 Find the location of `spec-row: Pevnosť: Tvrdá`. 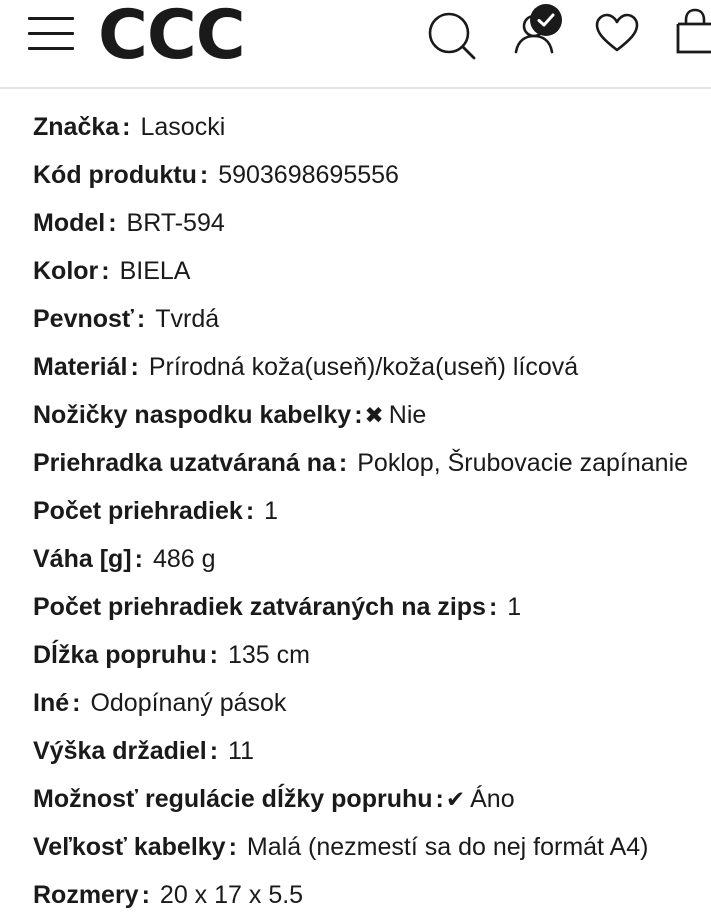

spec-row: Pevnosť: Tvrdá is located at coordinates (372, 320).